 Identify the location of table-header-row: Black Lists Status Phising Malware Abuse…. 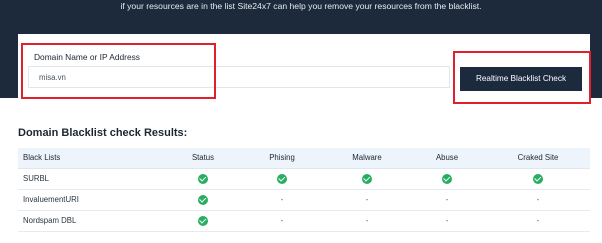
(304, 158).